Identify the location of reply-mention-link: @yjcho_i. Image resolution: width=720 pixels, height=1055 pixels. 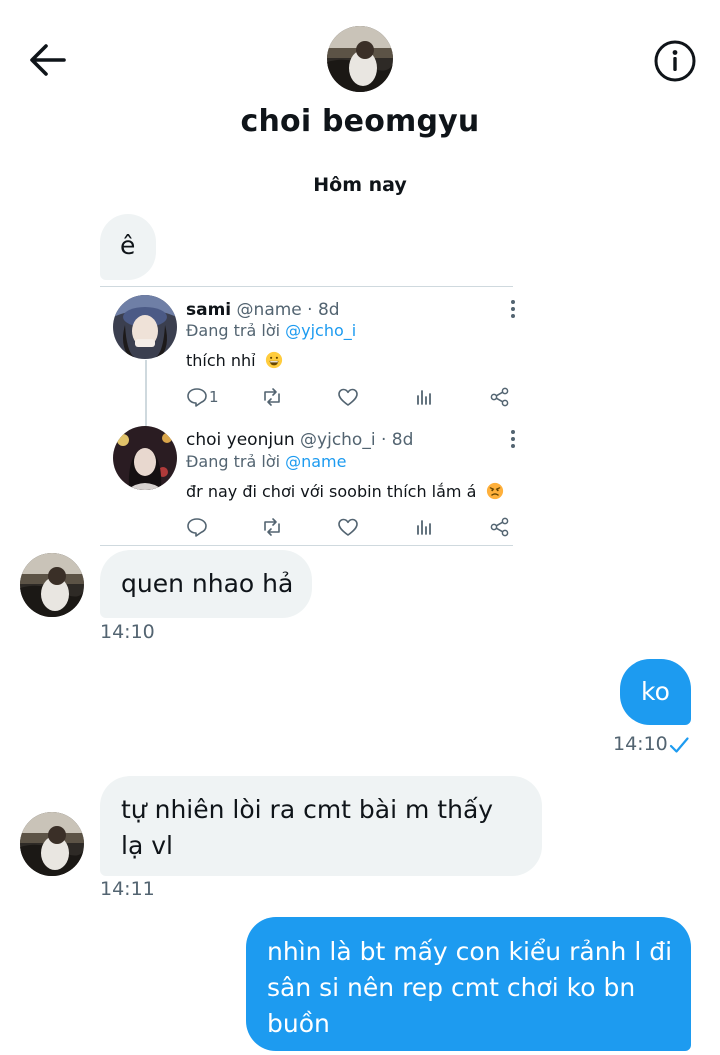
(320, 330).